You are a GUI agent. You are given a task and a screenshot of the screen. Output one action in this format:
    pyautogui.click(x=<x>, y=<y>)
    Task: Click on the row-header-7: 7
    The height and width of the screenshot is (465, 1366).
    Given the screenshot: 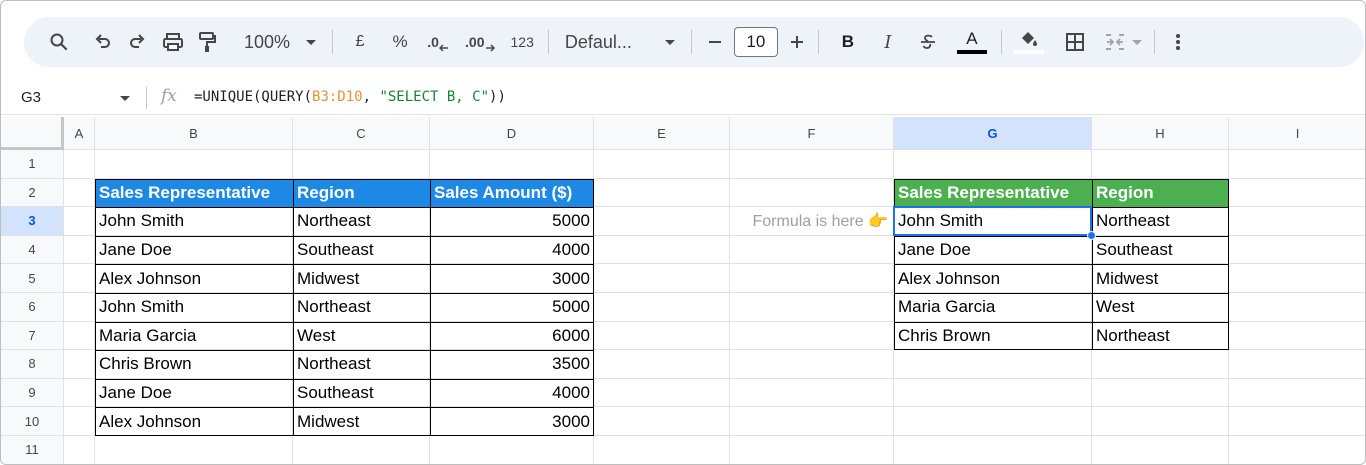 What is the action you would take?
    pyautogui.click(x=32, y=336)
    